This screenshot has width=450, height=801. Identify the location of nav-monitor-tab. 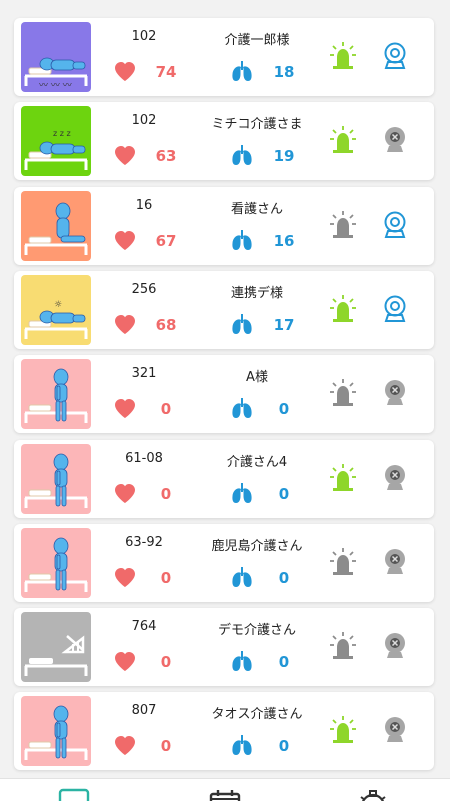
(74, 794).